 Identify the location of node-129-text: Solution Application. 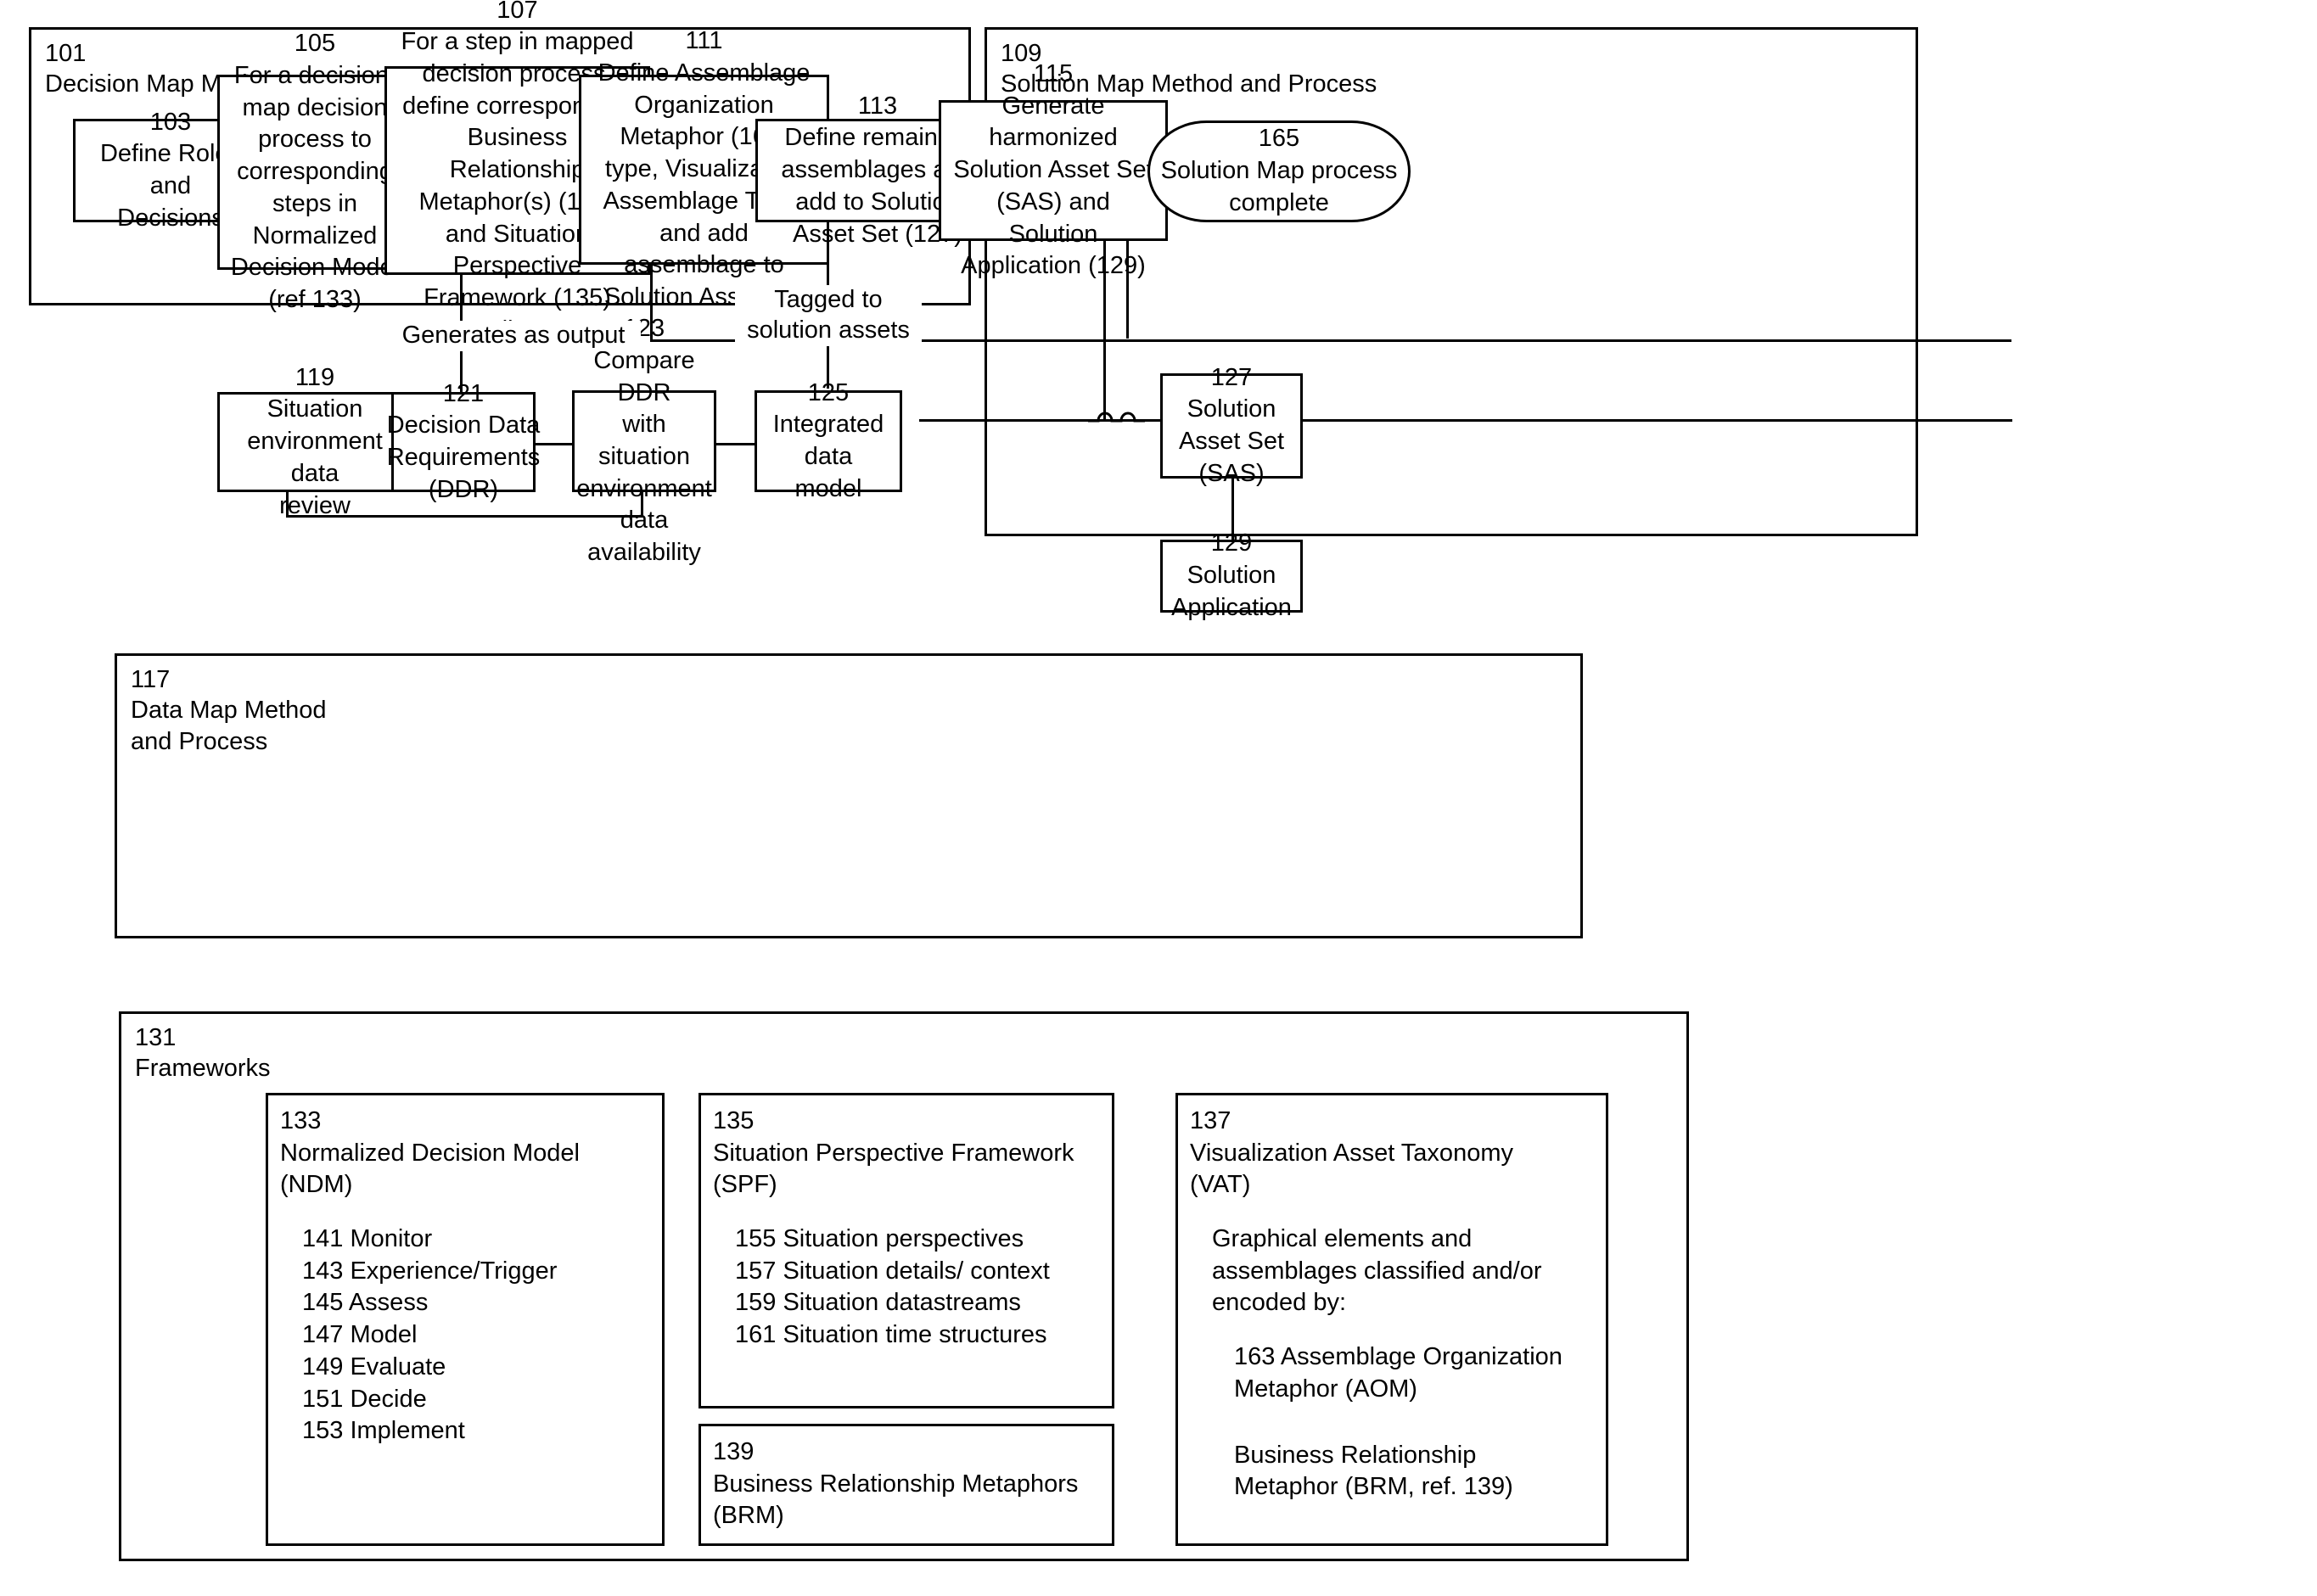
(1231, 591).